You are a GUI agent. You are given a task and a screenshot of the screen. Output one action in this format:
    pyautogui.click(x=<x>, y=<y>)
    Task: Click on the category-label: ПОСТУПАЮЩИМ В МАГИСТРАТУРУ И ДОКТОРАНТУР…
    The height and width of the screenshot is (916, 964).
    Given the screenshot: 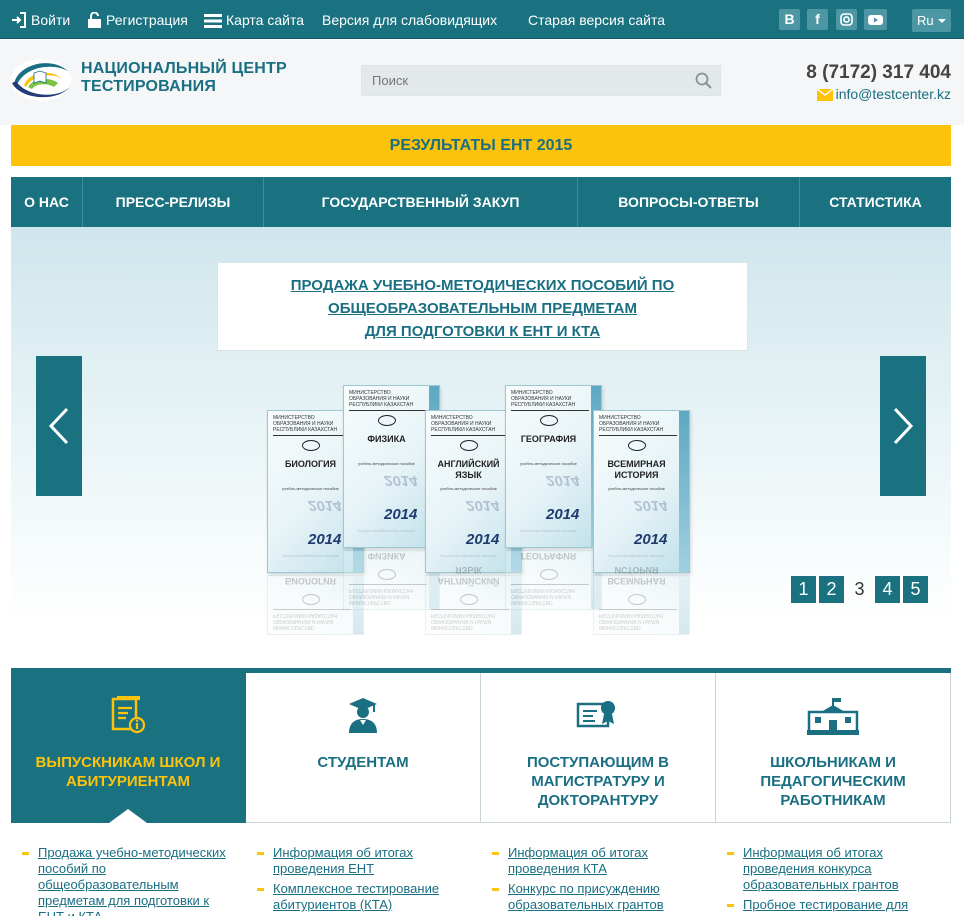 What is the action you would take?
    pyautogui.click(x=598, y=781)
    